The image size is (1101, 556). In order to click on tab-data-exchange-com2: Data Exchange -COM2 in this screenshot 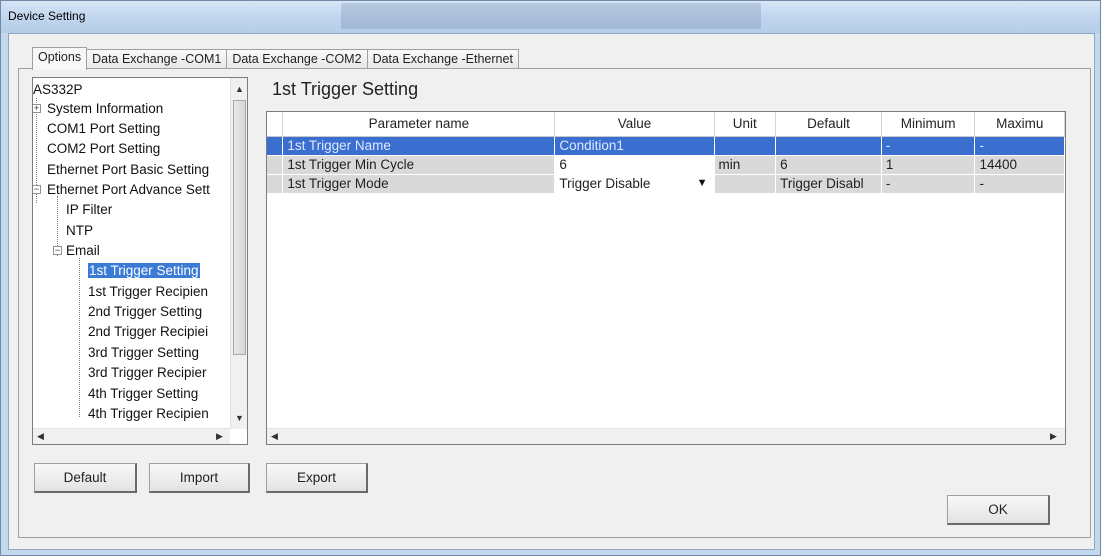, I will do `click(297, 59)`.